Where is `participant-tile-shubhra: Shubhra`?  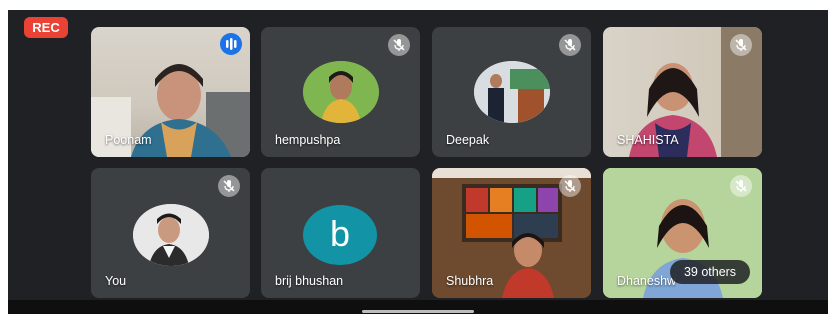 participant-tile-shubhra: Shubhra is located at coordinates (511, 233).